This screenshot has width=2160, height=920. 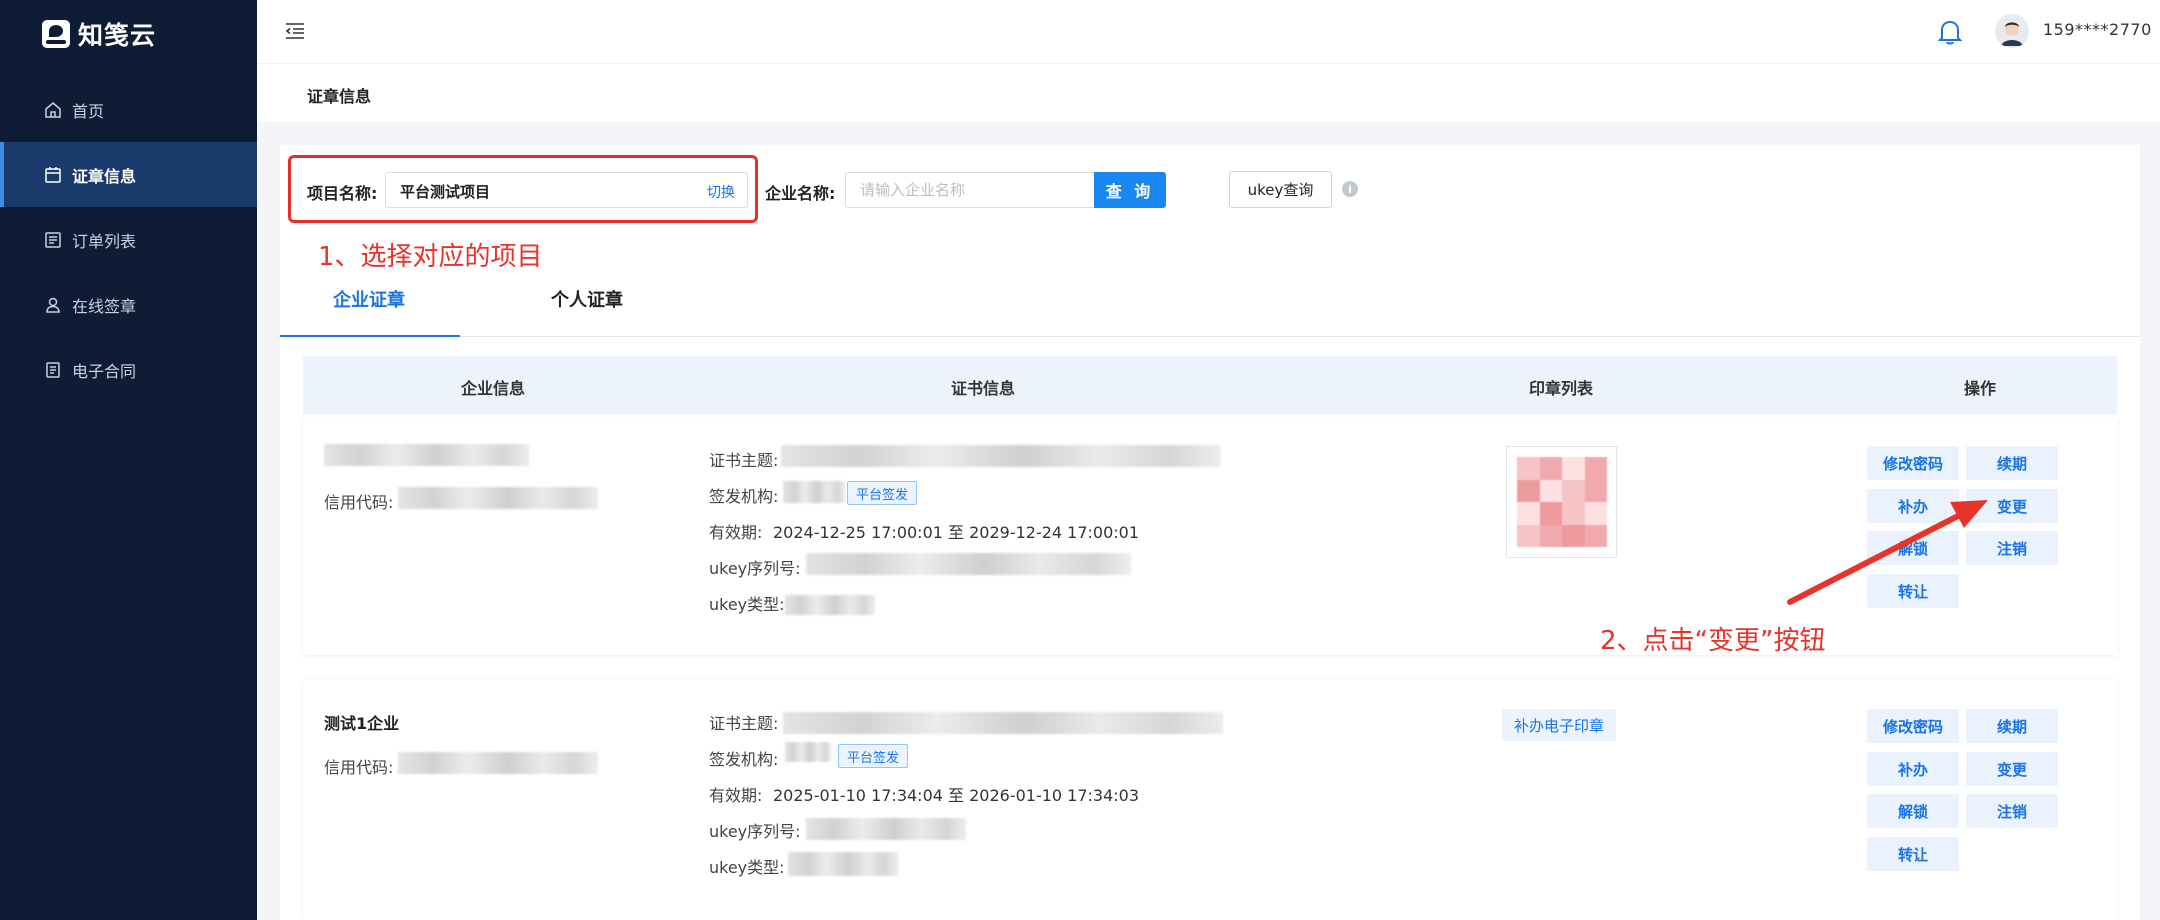 What do you see at coordinates (104, 306) in the screenshot?
I see `sidebar-item-label: 在线签章` at bounding box center [104, 306].